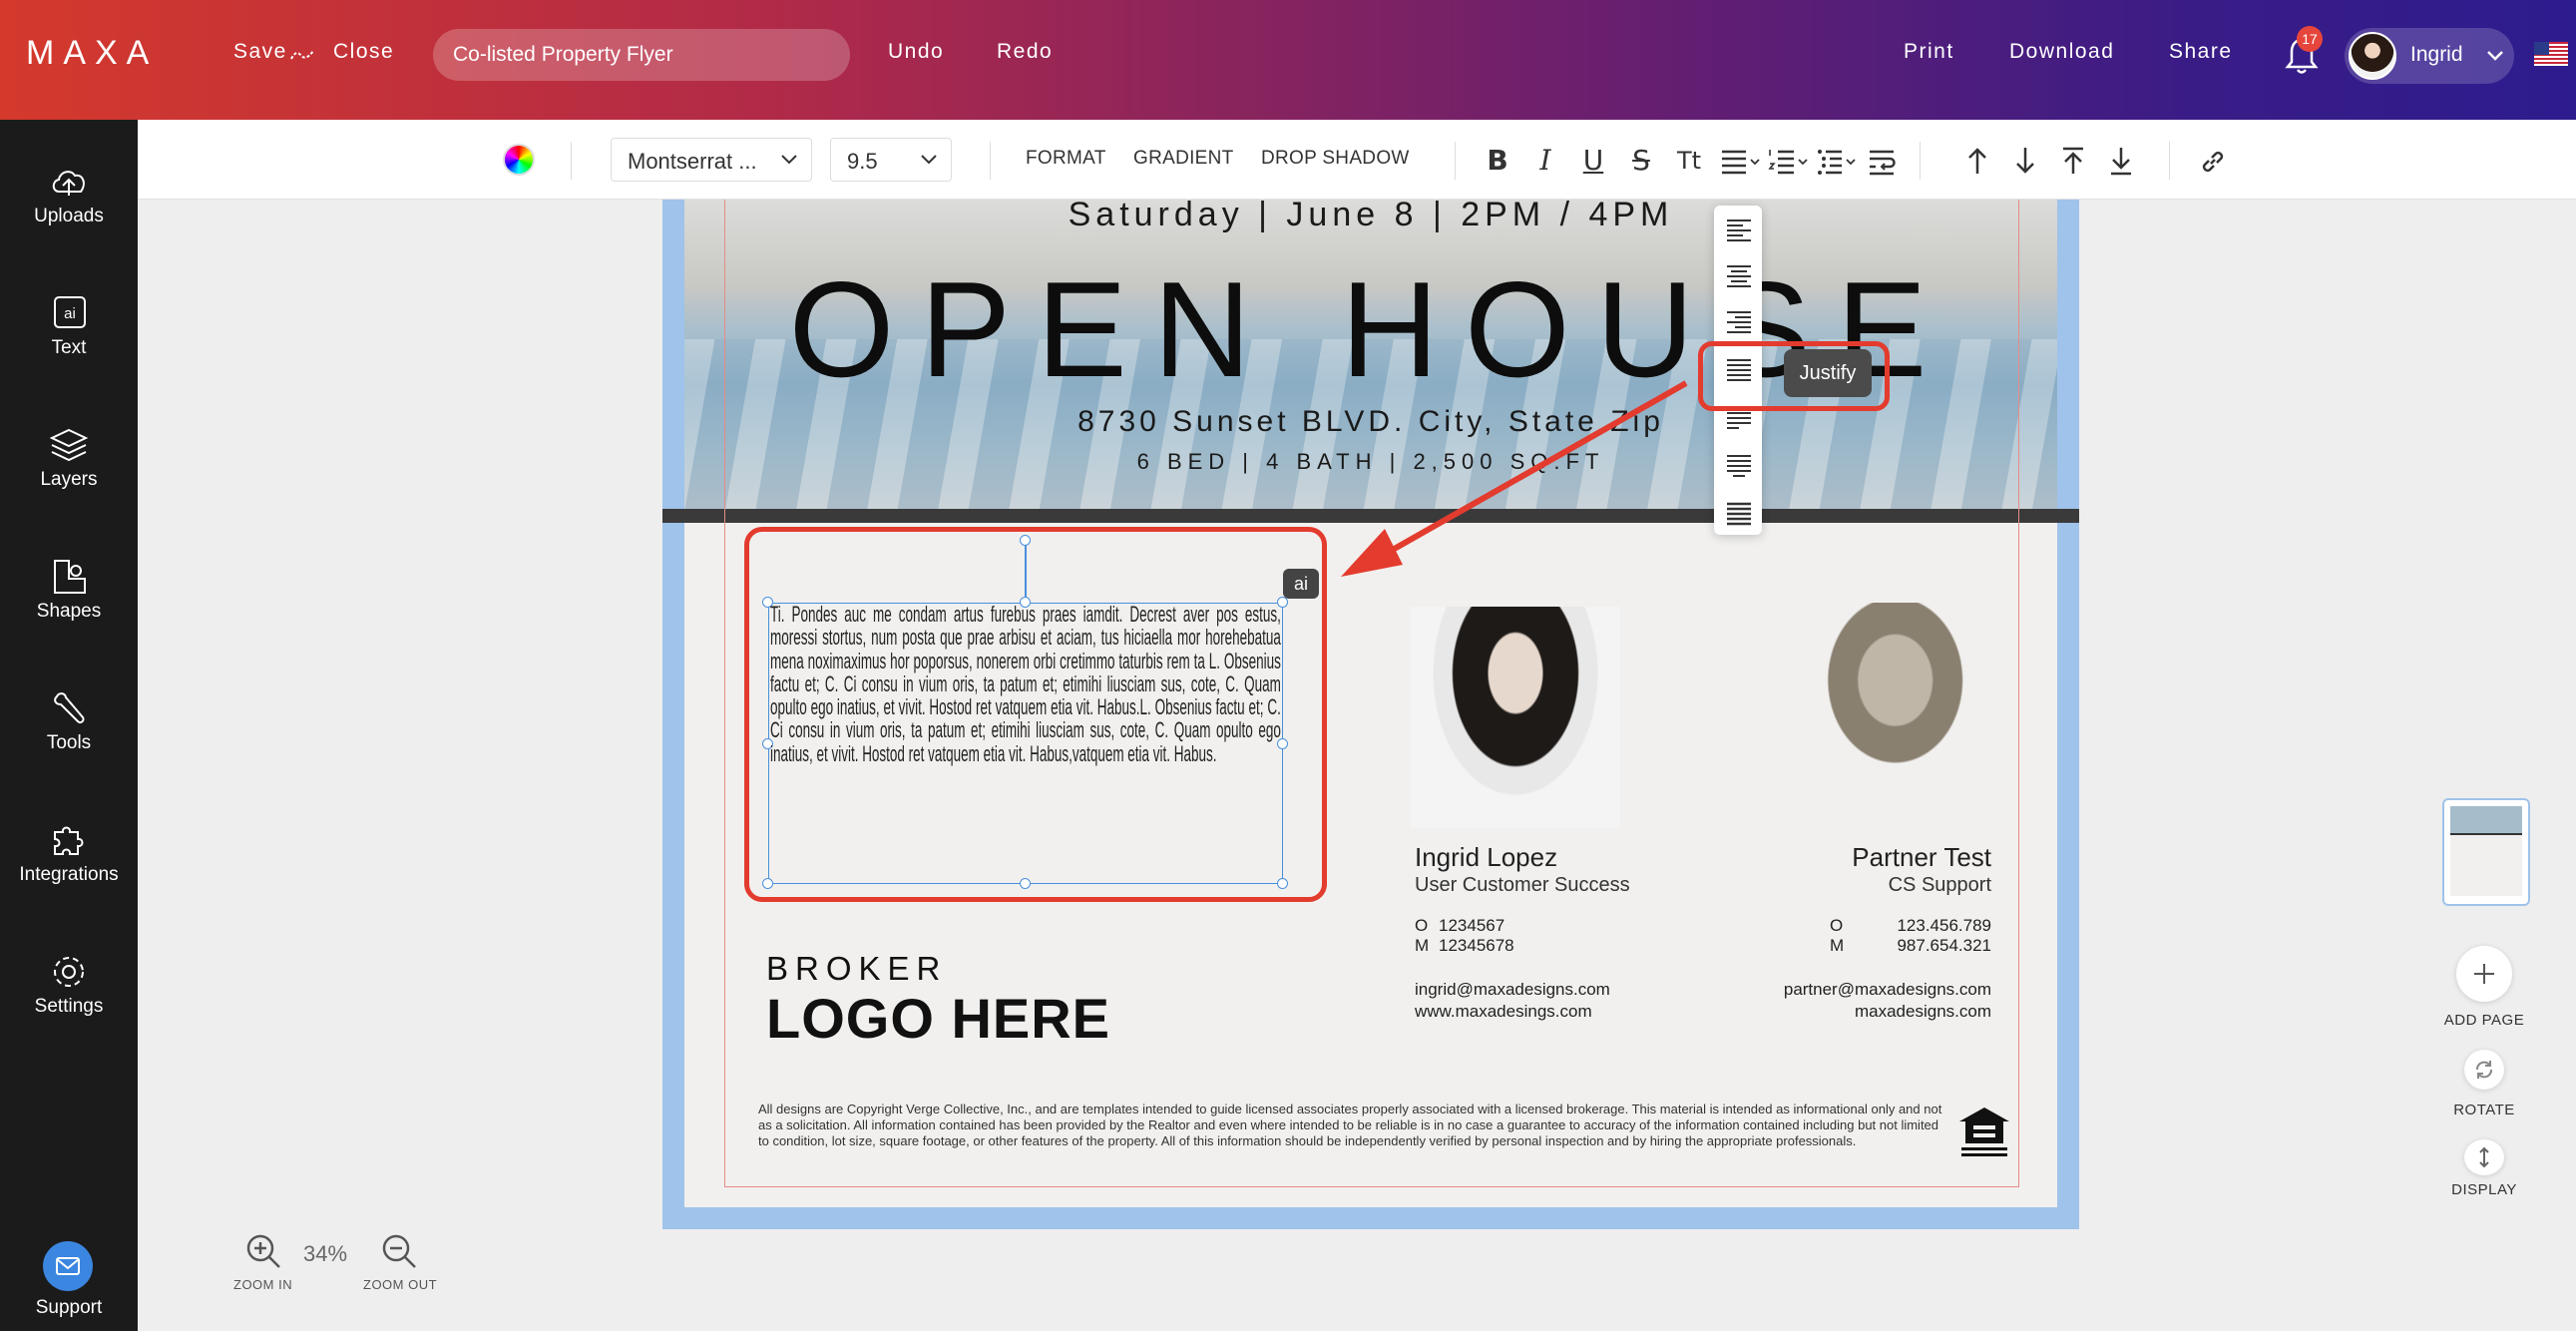  Describe the element at coordinates (263, 1251) in the screenshot. I see `zoom-in-icon` at that location.